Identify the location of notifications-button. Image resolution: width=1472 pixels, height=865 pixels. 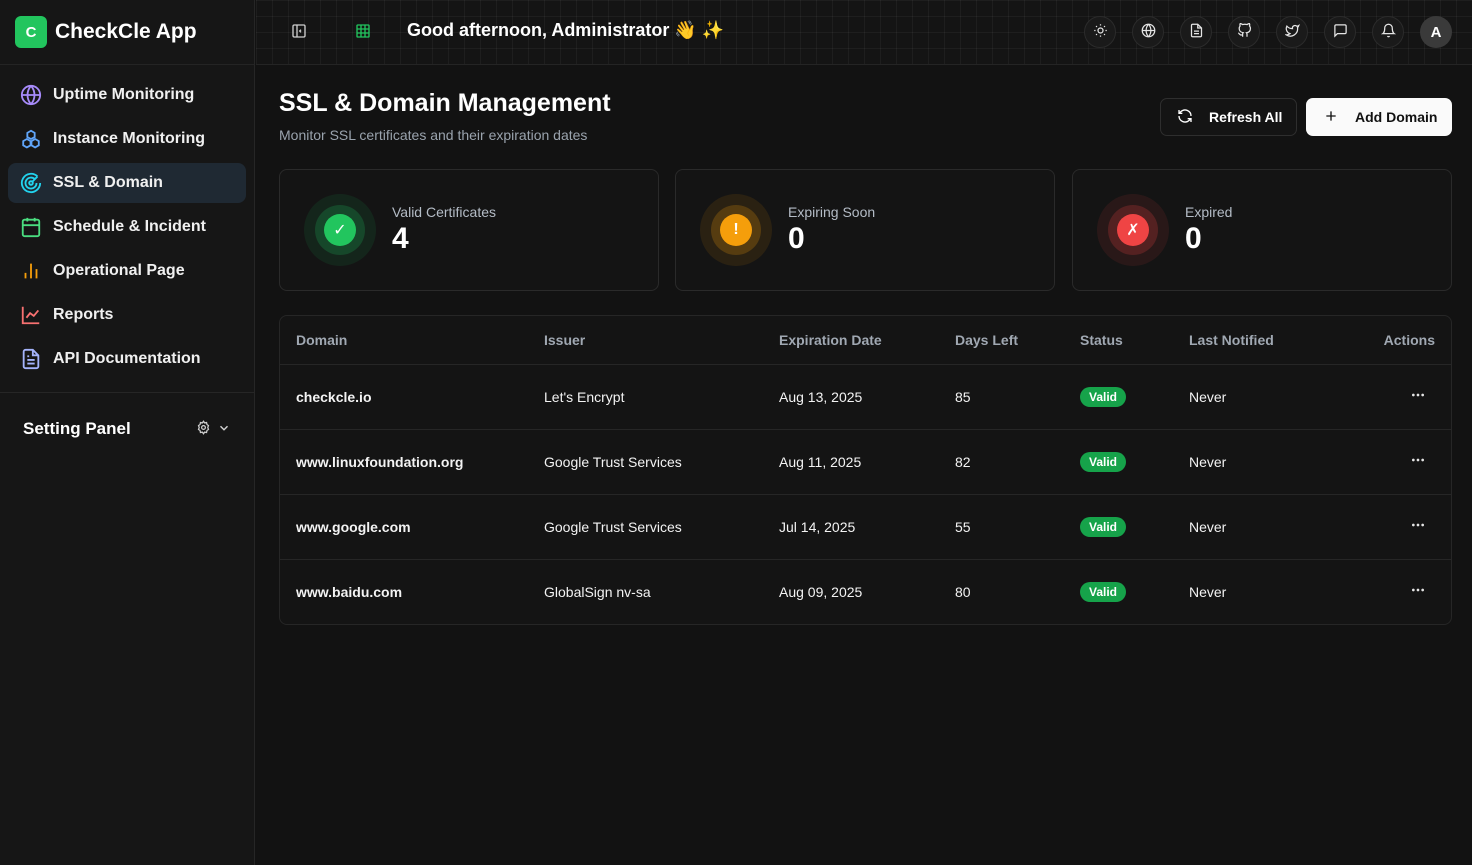
(1388, 32).